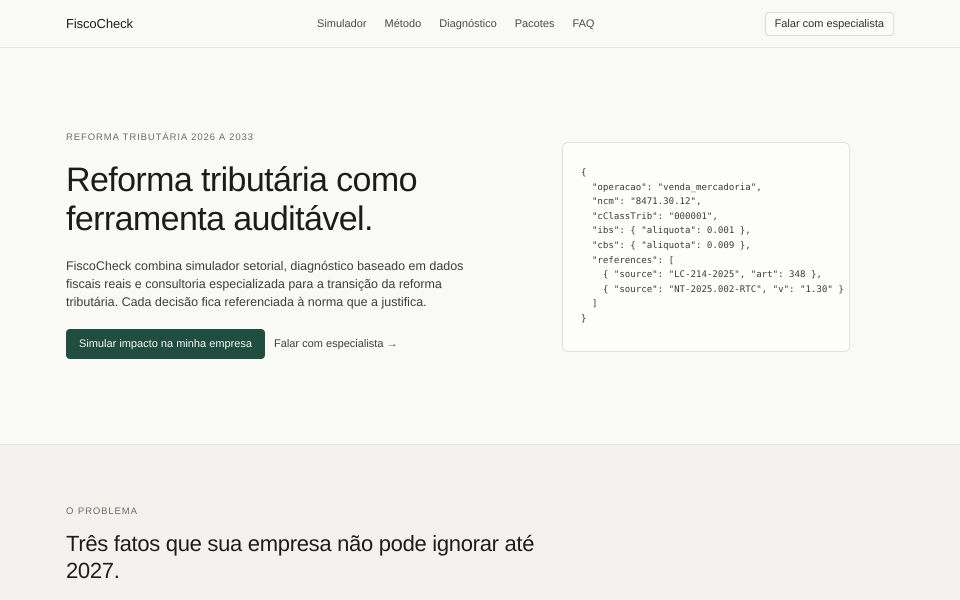 This screenshot has width=960, height=600. I want to click on simulate-button: Simular impacto na minha empresa, so click(165, 344).